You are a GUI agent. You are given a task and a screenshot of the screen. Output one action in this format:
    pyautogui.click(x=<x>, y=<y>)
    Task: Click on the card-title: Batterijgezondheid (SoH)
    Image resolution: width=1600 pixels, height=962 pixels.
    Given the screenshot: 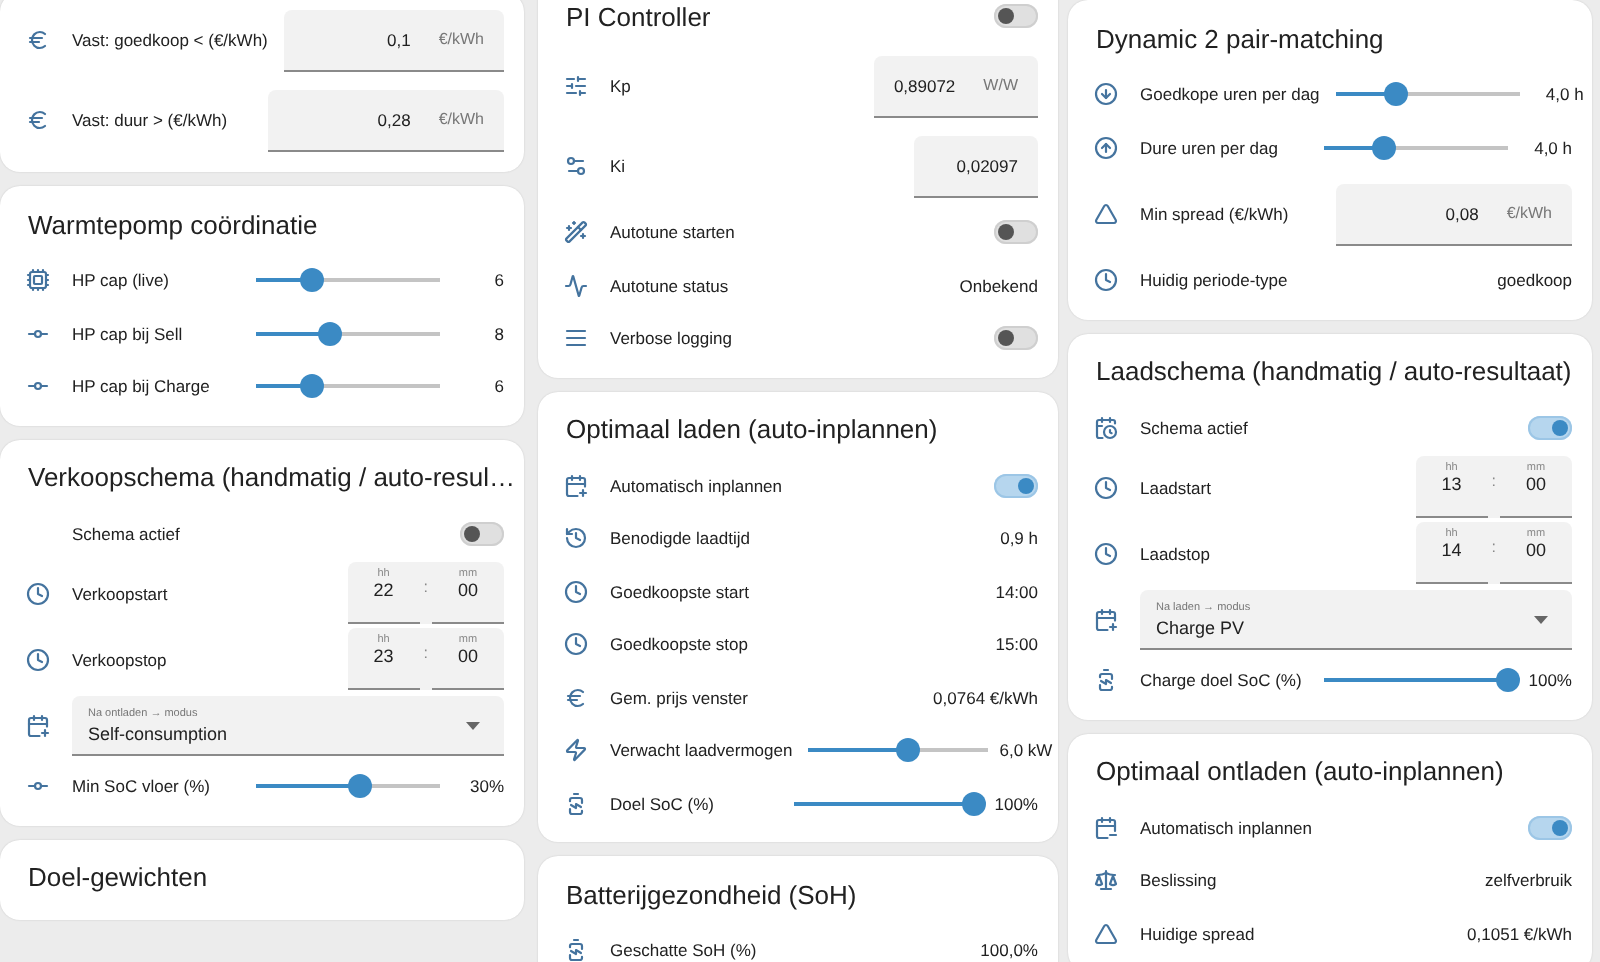 What is the action you would take?
    pyautogui.click(x=710, y=894)
    